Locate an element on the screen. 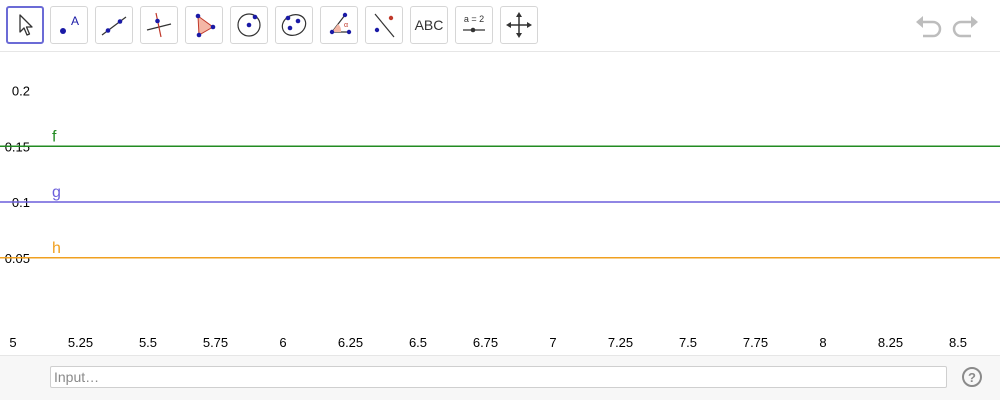 This screenshot has height=400, width=1000. x-tick-label: 8 is located at coordinates (822, 342).